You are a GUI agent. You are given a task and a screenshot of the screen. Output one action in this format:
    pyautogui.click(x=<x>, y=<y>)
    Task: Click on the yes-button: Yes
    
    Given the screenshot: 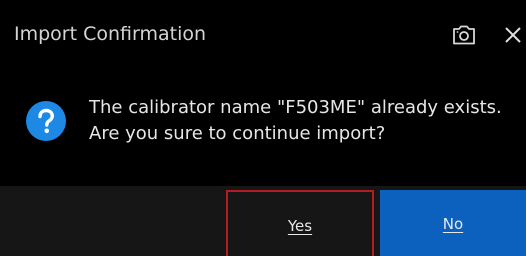 What is the action you would take?
    pyautogui.click(x=300, y=223)
    